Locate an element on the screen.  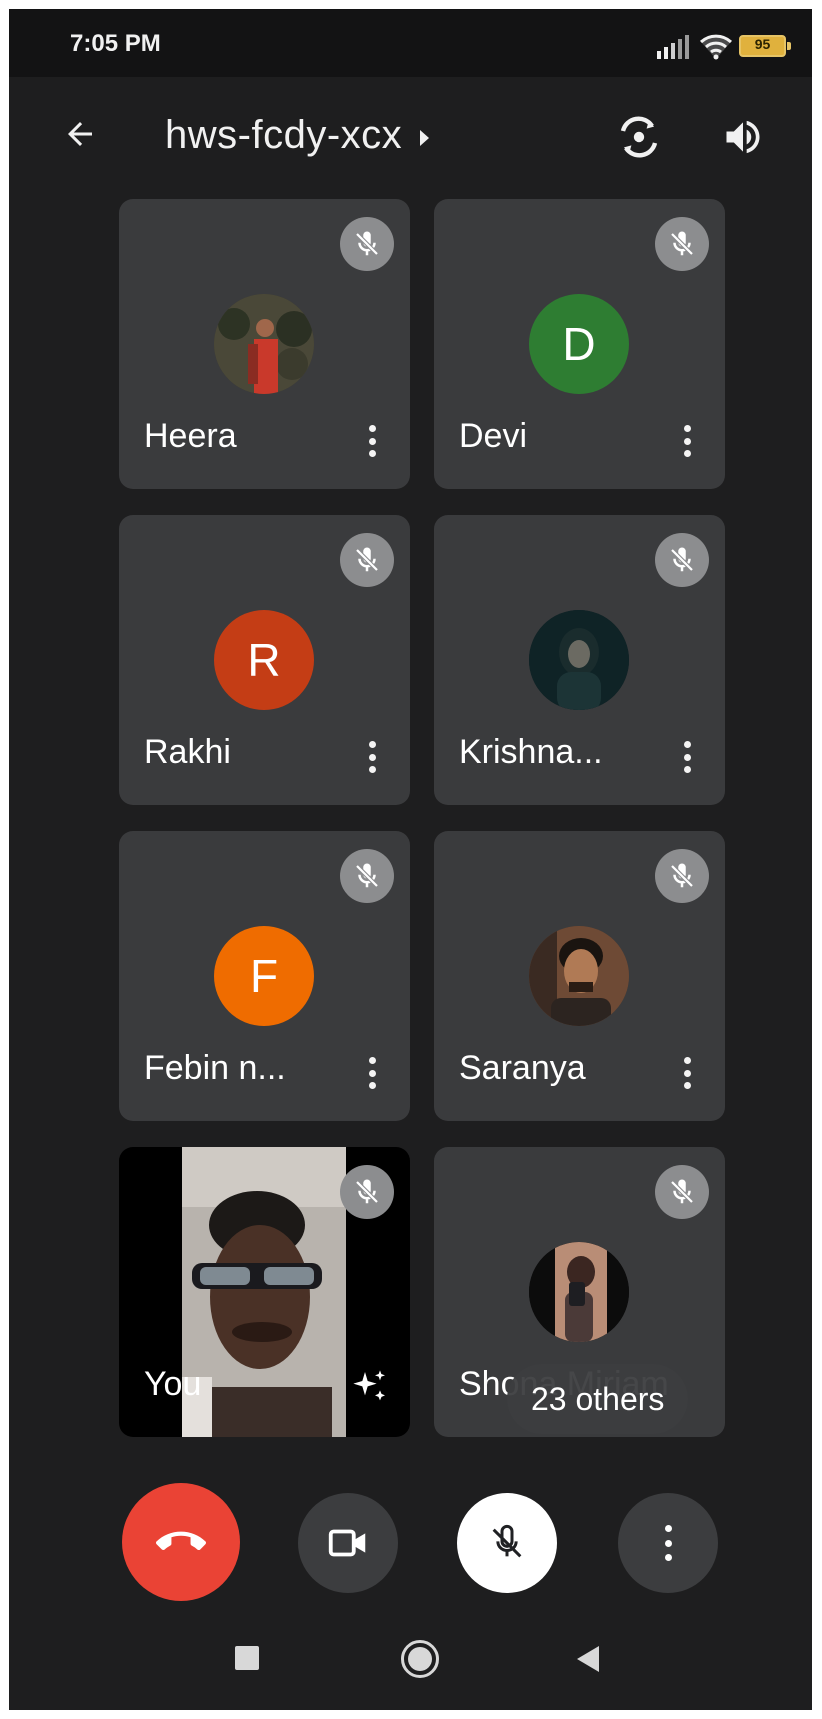
participant-name: You is located at coordinates (173, 1384).